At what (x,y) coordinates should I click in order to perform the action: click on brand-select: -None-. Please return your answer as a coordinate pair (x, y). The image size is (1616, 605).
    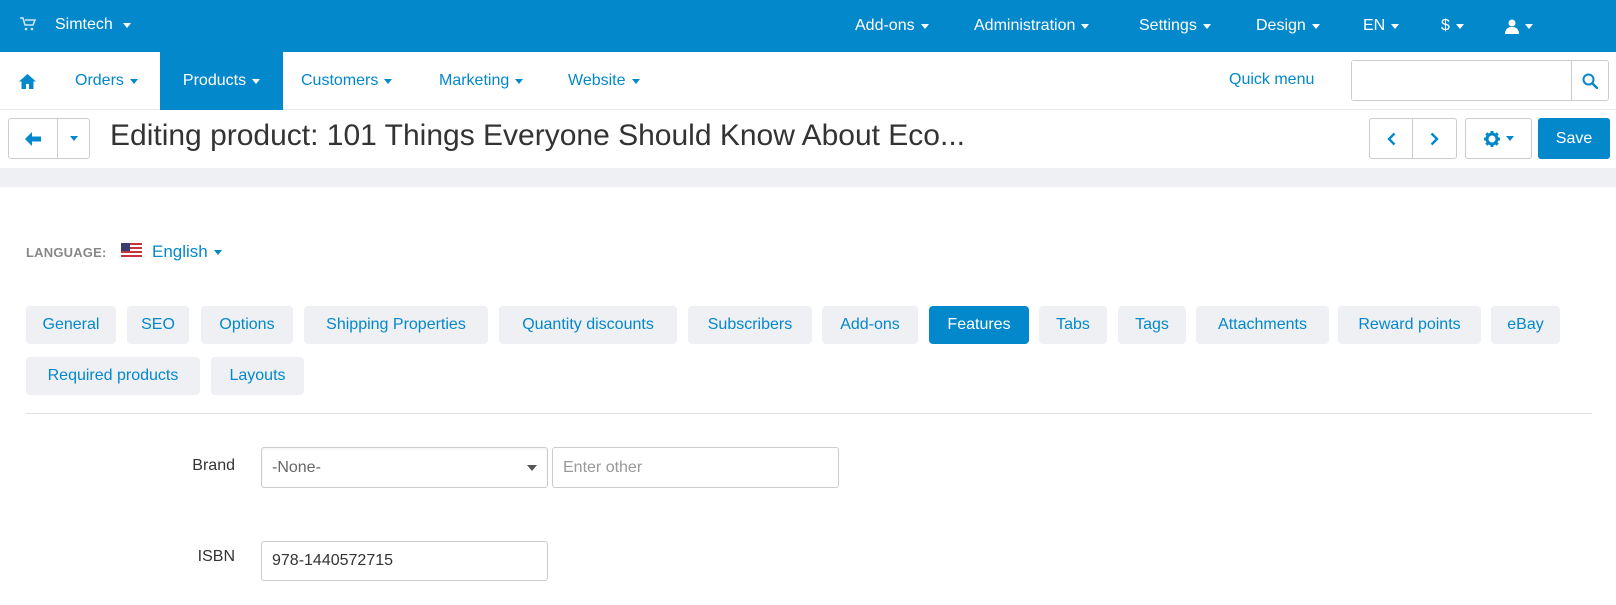
    Looking at the image, I should click on (404, 467).